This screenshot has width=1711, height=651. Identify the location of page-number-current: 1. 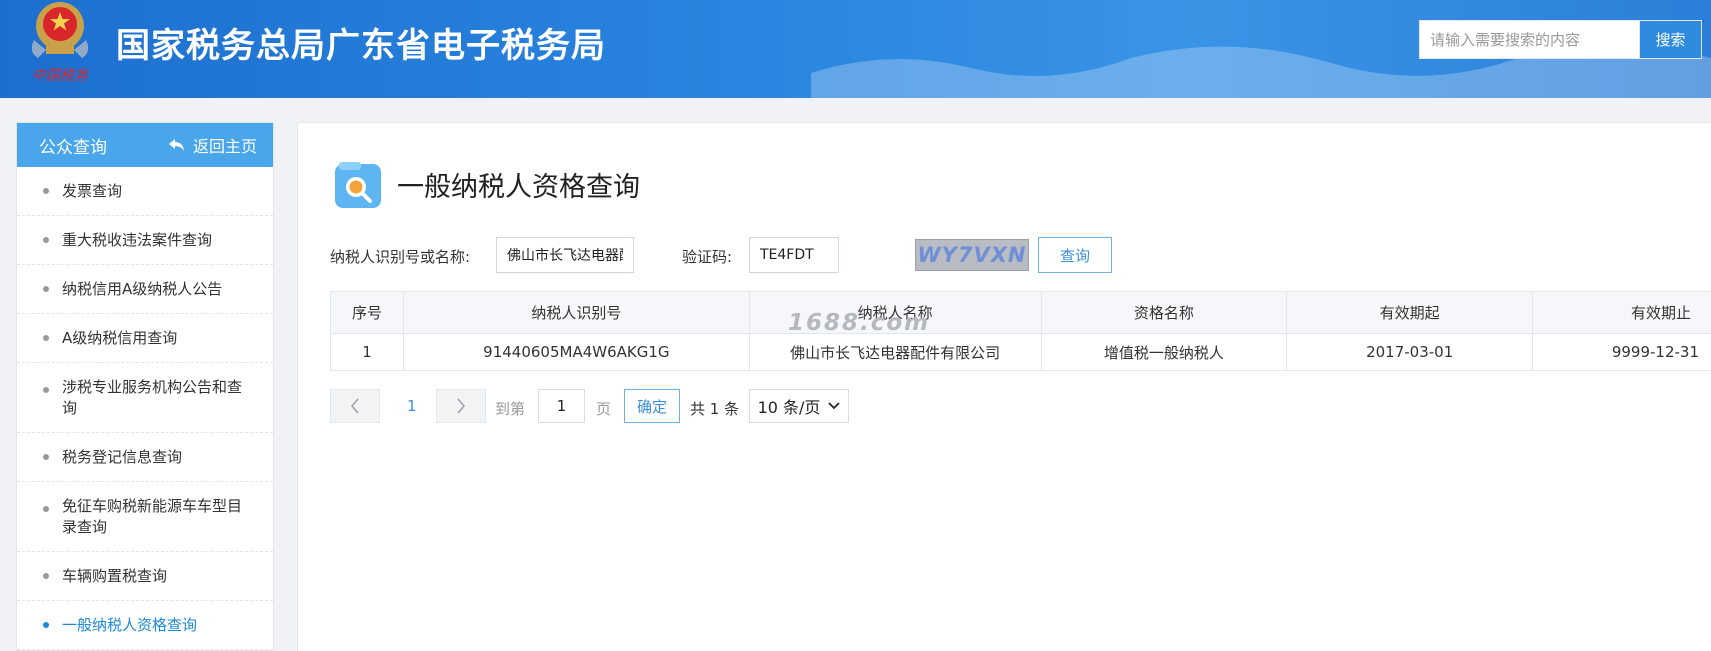
(412, 406).